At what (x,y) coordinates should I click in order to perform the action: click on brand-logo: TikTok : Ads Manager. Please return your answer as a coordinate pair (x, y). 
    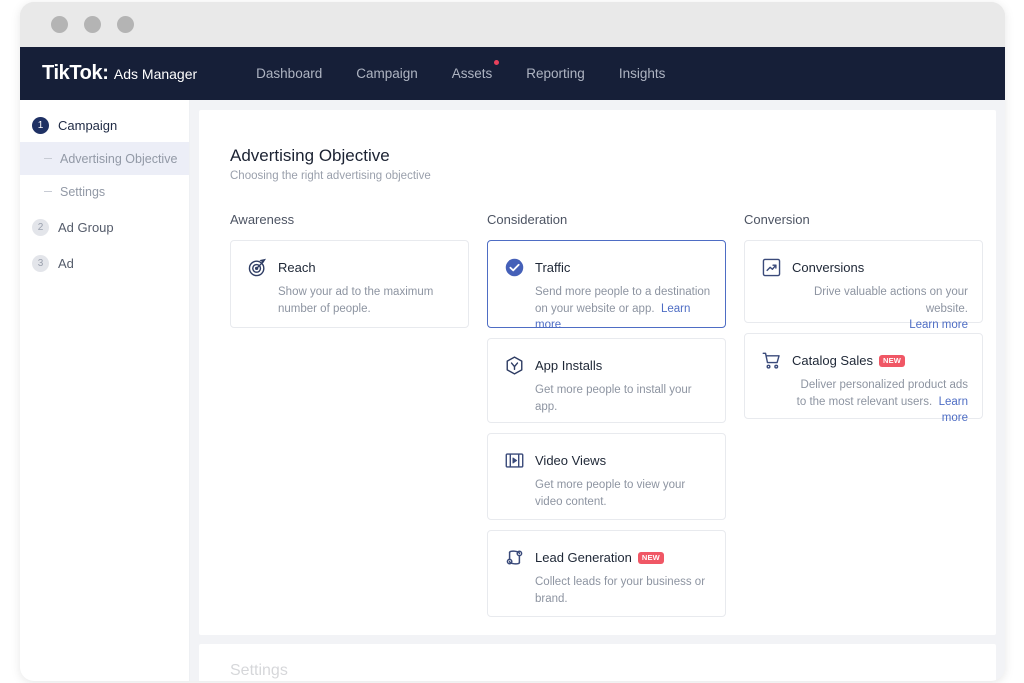
    Looking at the image, I should click on (119, 73).